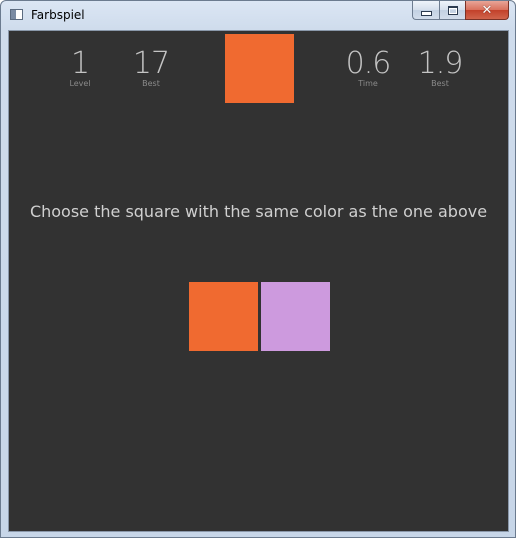  I want to click on time-best-label: Best, so click(440, 83).